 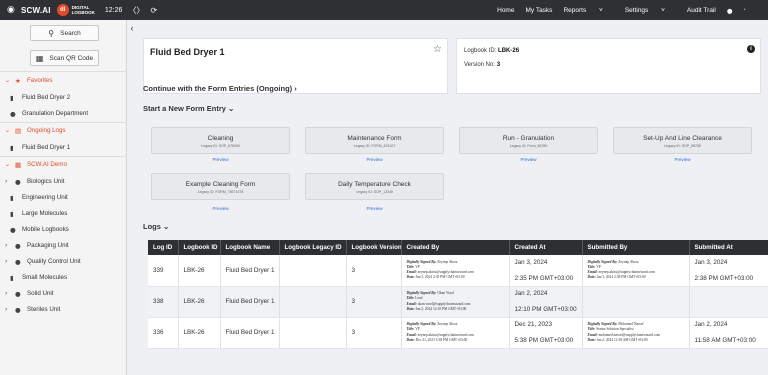 What do you see at coordinates (18, 130) in the screenshot?
I see `log-icon: ▤` at bounding box center [18, 130].